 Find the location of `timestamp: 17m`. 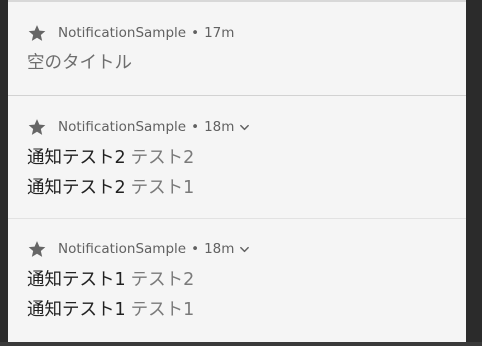

timestamp: 17m is located at coordinates (219, 33).